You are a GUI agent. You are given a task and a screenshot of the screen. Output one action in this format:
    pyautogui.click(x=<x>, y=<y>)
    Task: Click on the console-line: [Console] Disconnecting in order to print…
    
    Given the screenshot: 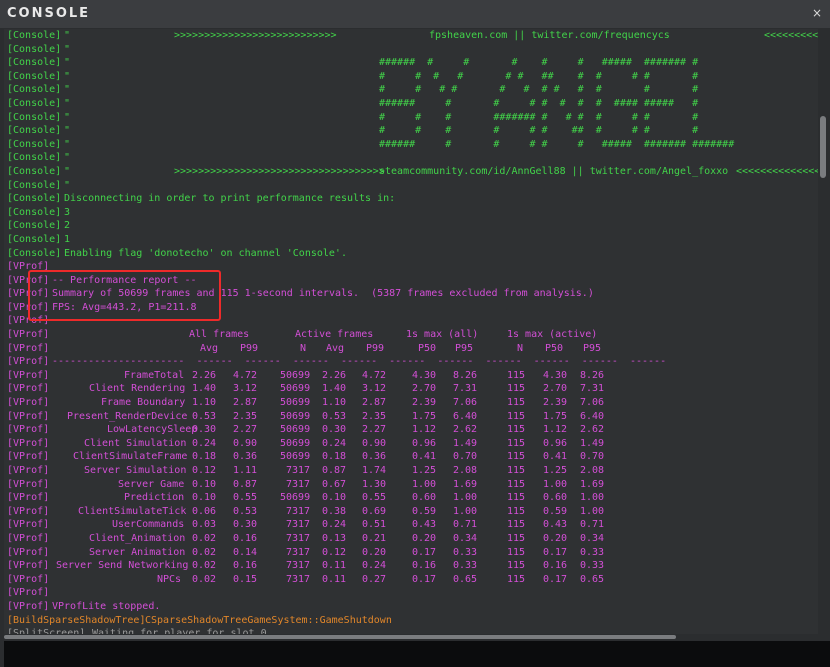 What is the action you would take?
    pyautogui.click(x=411, y=199)
    